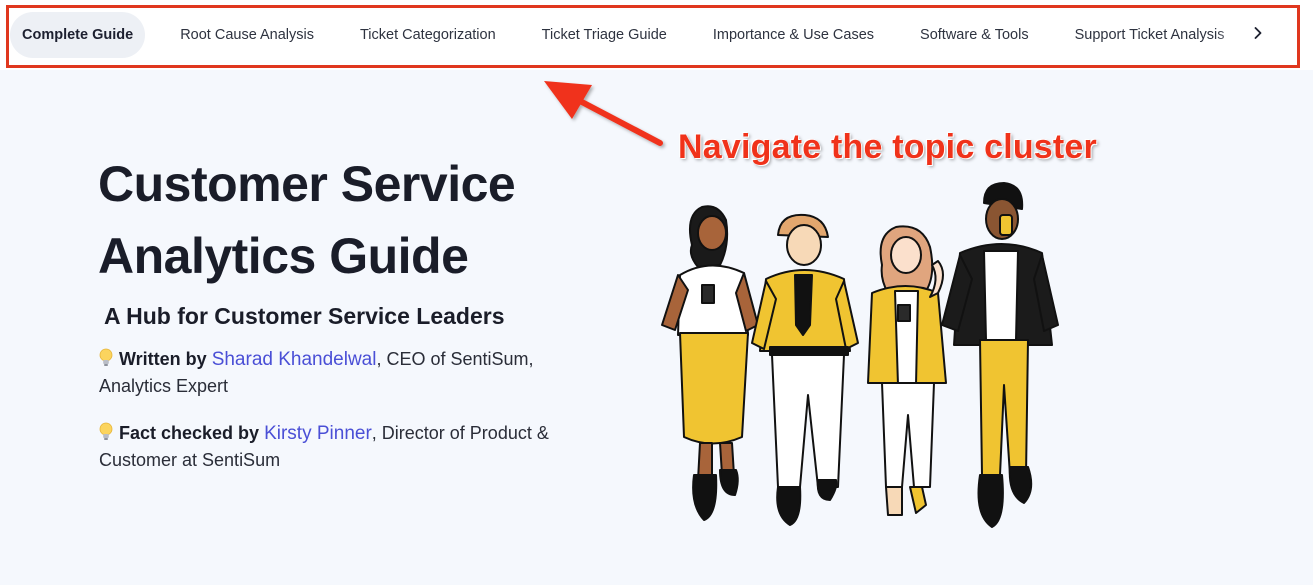 The image size is (1313, 585). What do you see at coordinates (710, 363) in the screenshot?
I see `person-woman-skirt` at bounding box center [710, 363].